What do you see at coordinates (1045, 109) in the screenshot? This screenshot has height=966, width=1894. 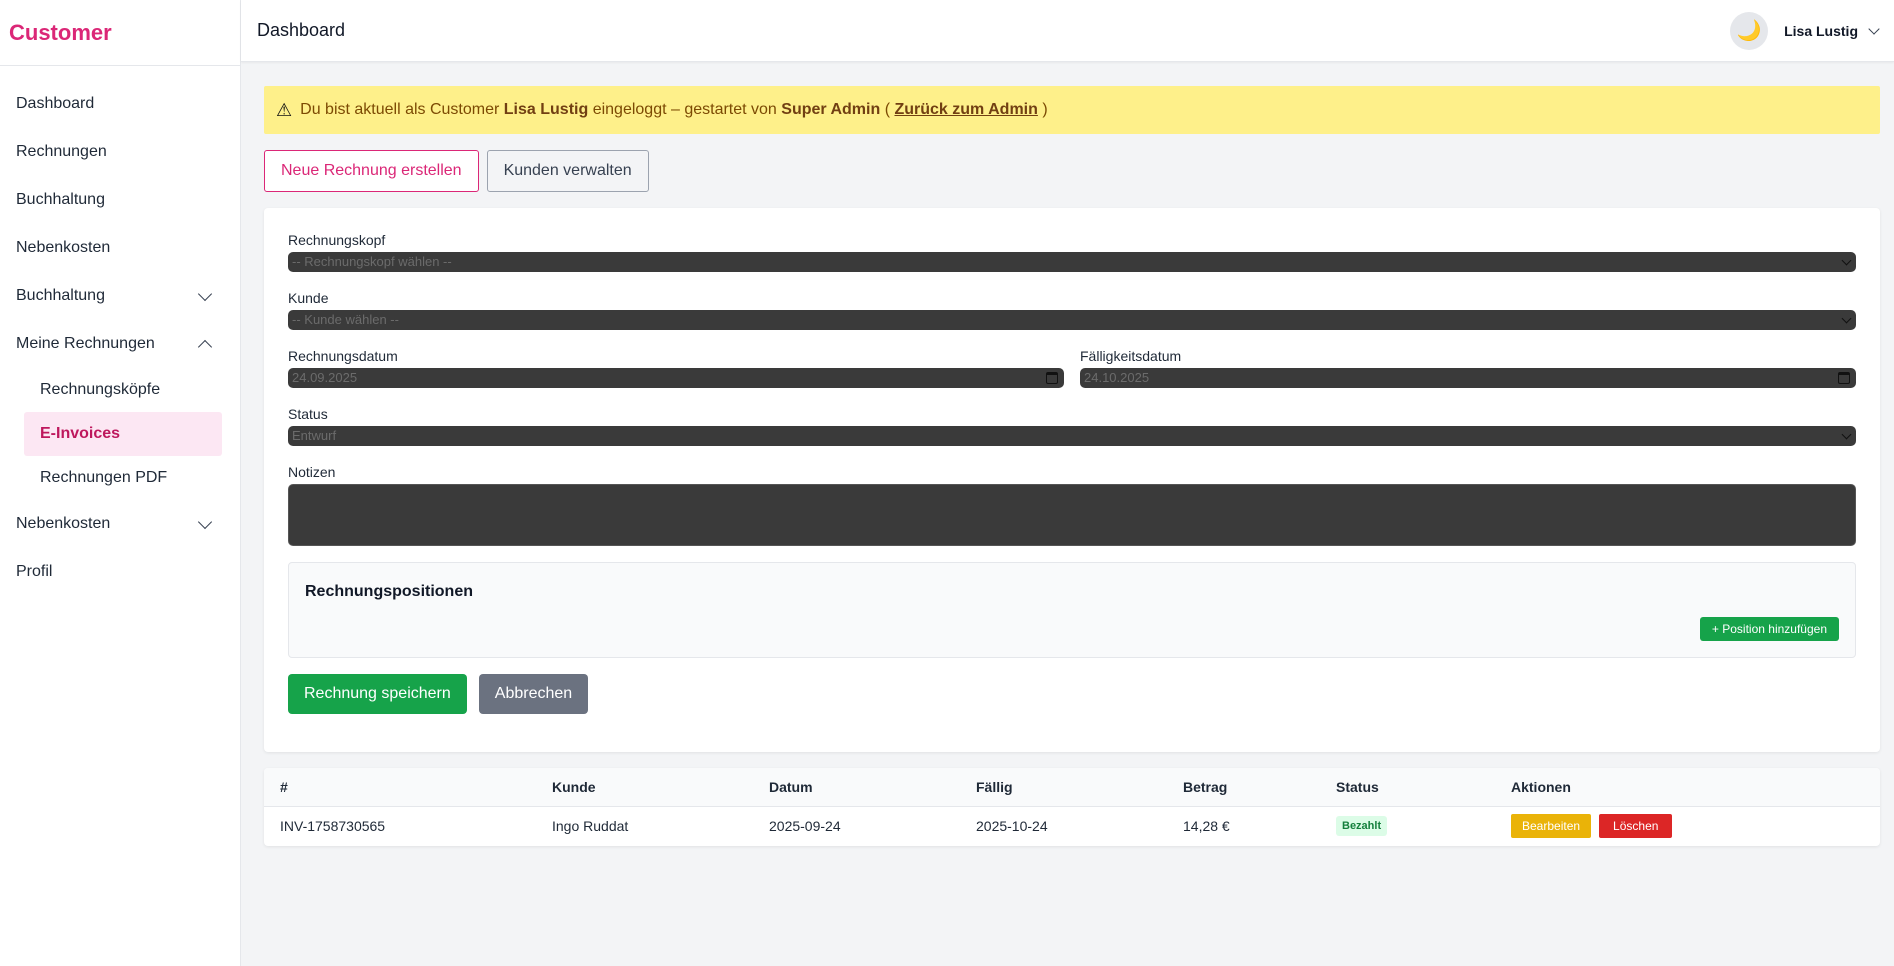 I see `alert-paren: )` at bounding box center [1045, 109].